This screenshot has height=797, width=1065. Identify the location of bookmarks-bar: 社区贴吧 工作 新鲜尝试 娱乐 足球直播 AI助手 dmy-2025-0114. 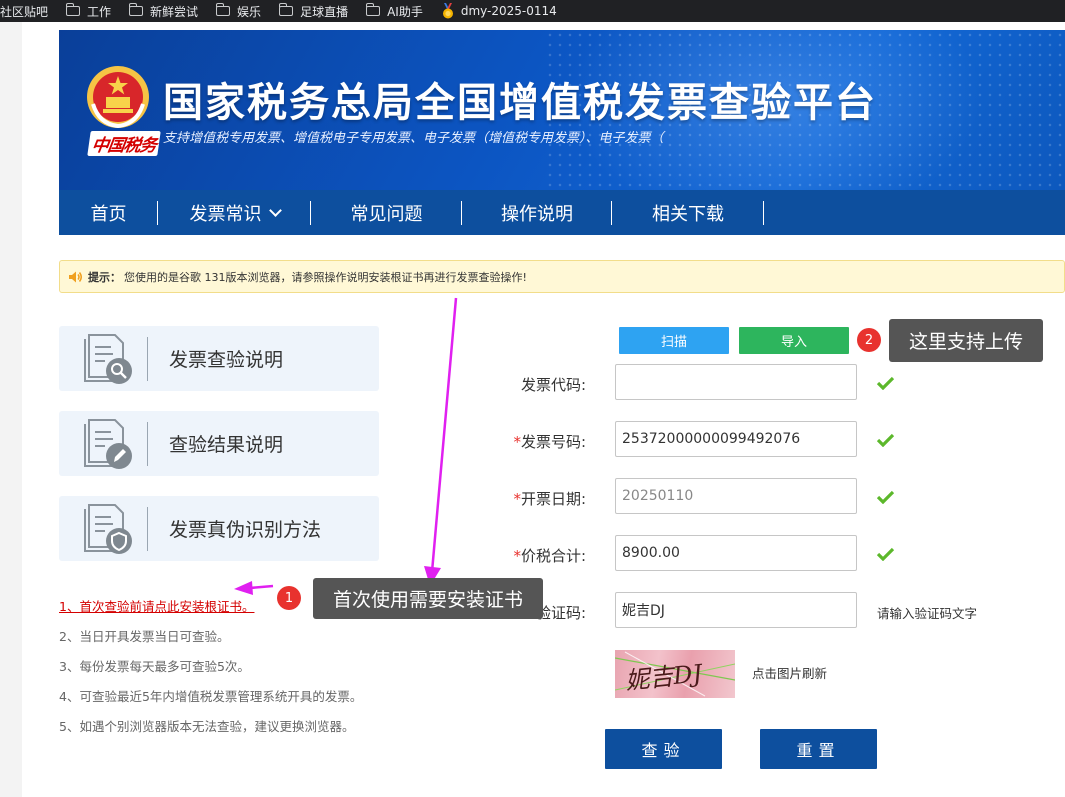
(532, 11).